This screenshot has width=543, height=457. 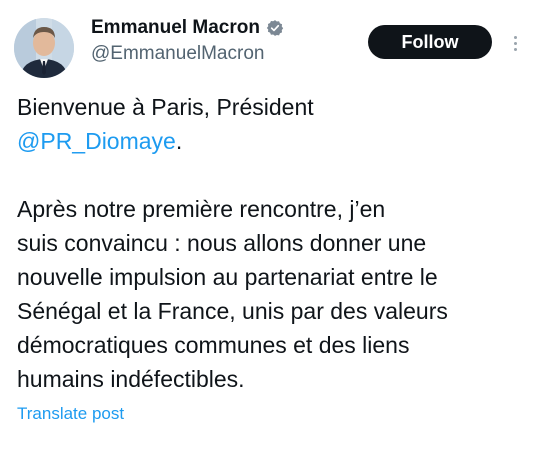 I want to click on avatar, so click(x=44, y=48).